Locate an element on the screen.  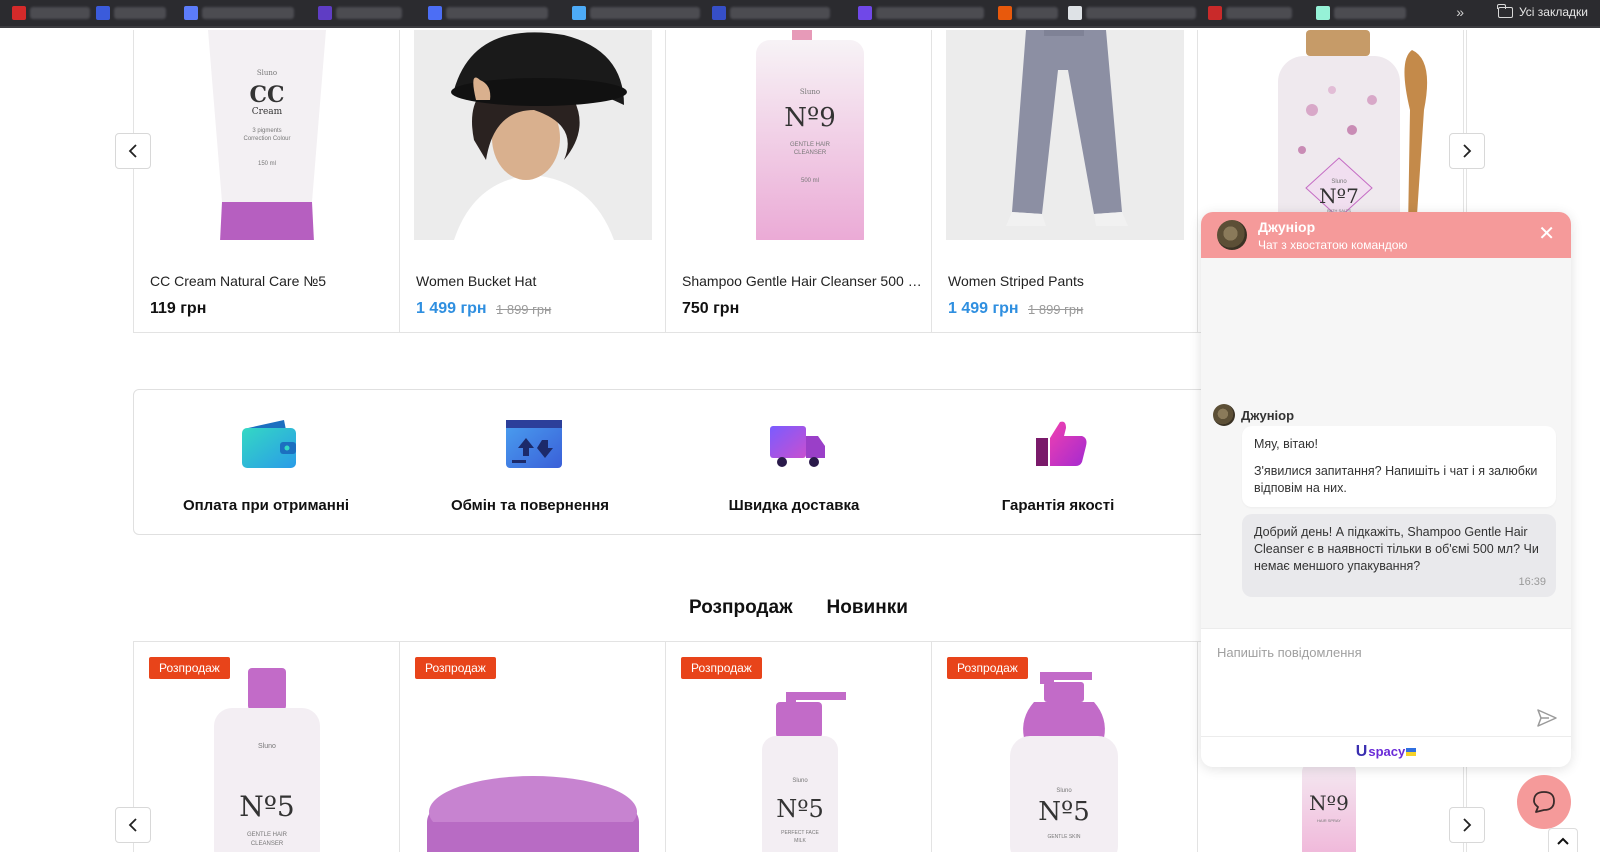
feature-label: Оплата при отриманні is located at coordinates (266, 505).